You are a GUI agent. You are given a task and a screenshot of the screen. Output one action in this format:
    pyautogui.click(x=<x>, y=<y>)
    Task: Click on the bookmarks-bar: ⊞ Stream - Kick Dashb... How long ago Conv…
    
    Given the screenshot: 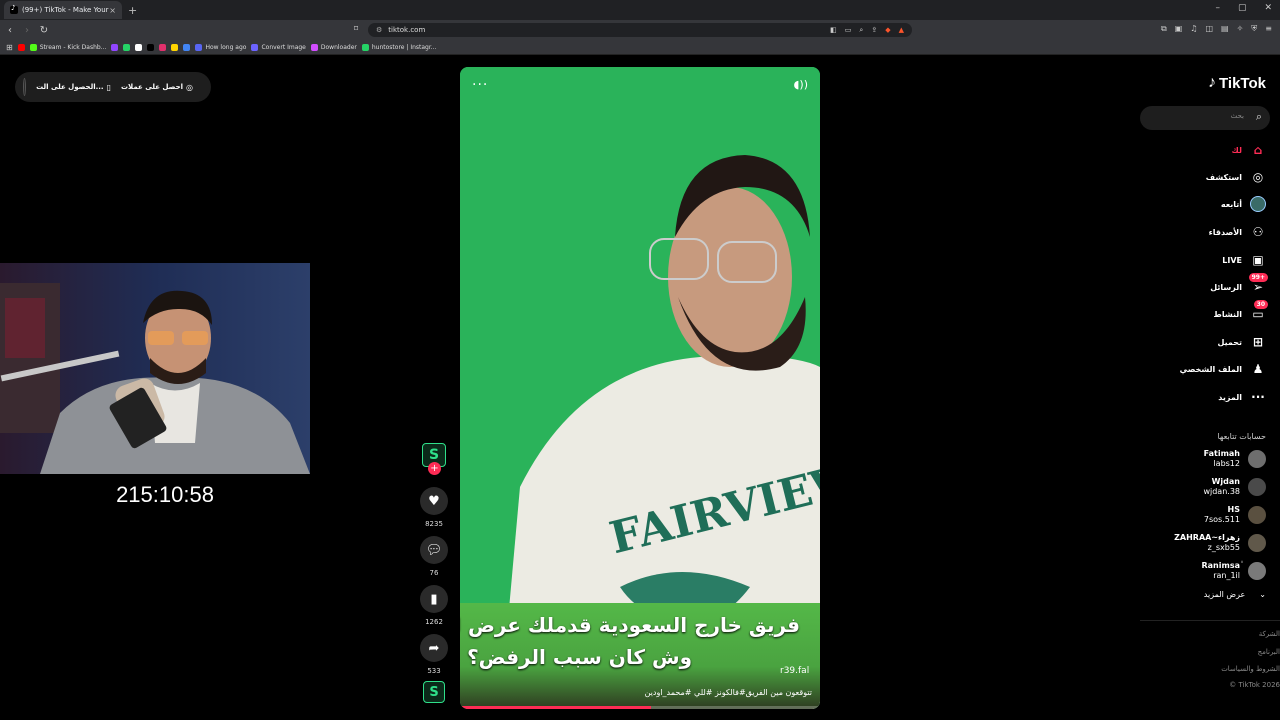 What is the action you would take?
    pyautogui.click(x=640, y=47)
    